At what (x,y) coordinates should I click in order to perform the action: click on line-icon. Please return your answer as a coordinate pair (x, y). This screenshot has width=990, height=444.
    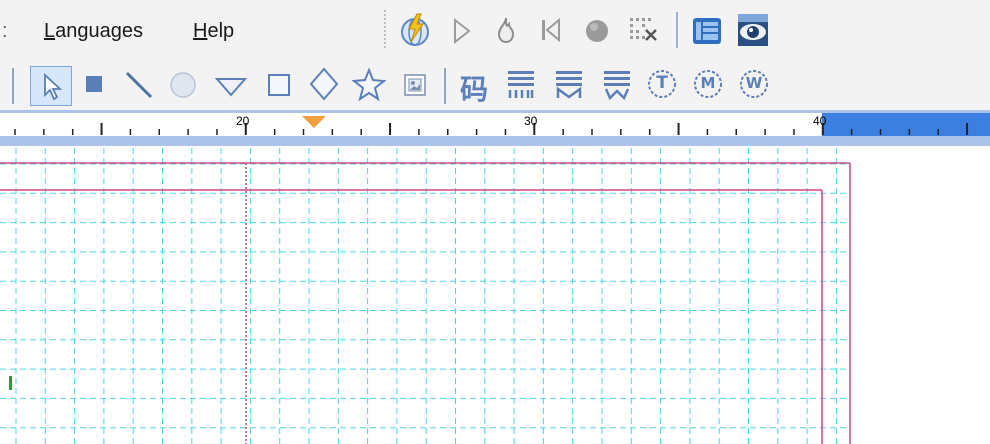
    Looking at the image, I should click on (139, 85).